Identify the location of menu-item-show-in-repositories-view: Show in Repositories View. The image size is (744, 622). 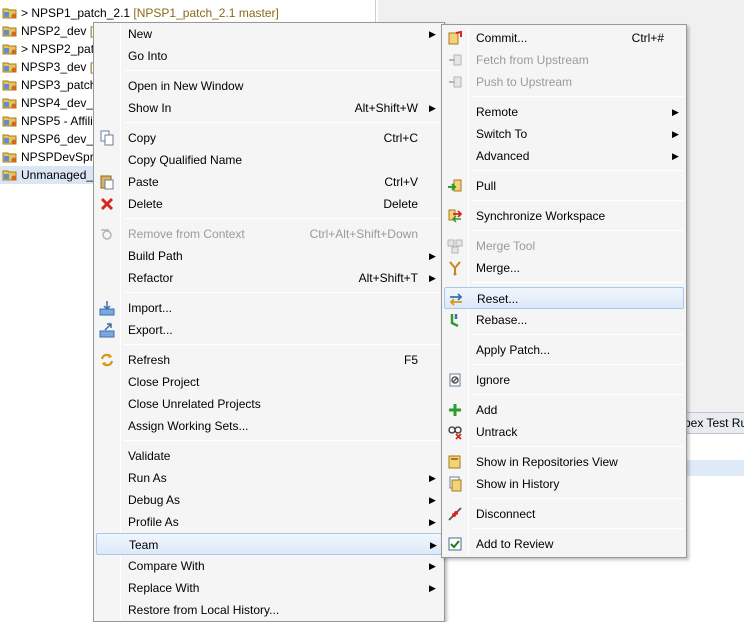
(564, 462).